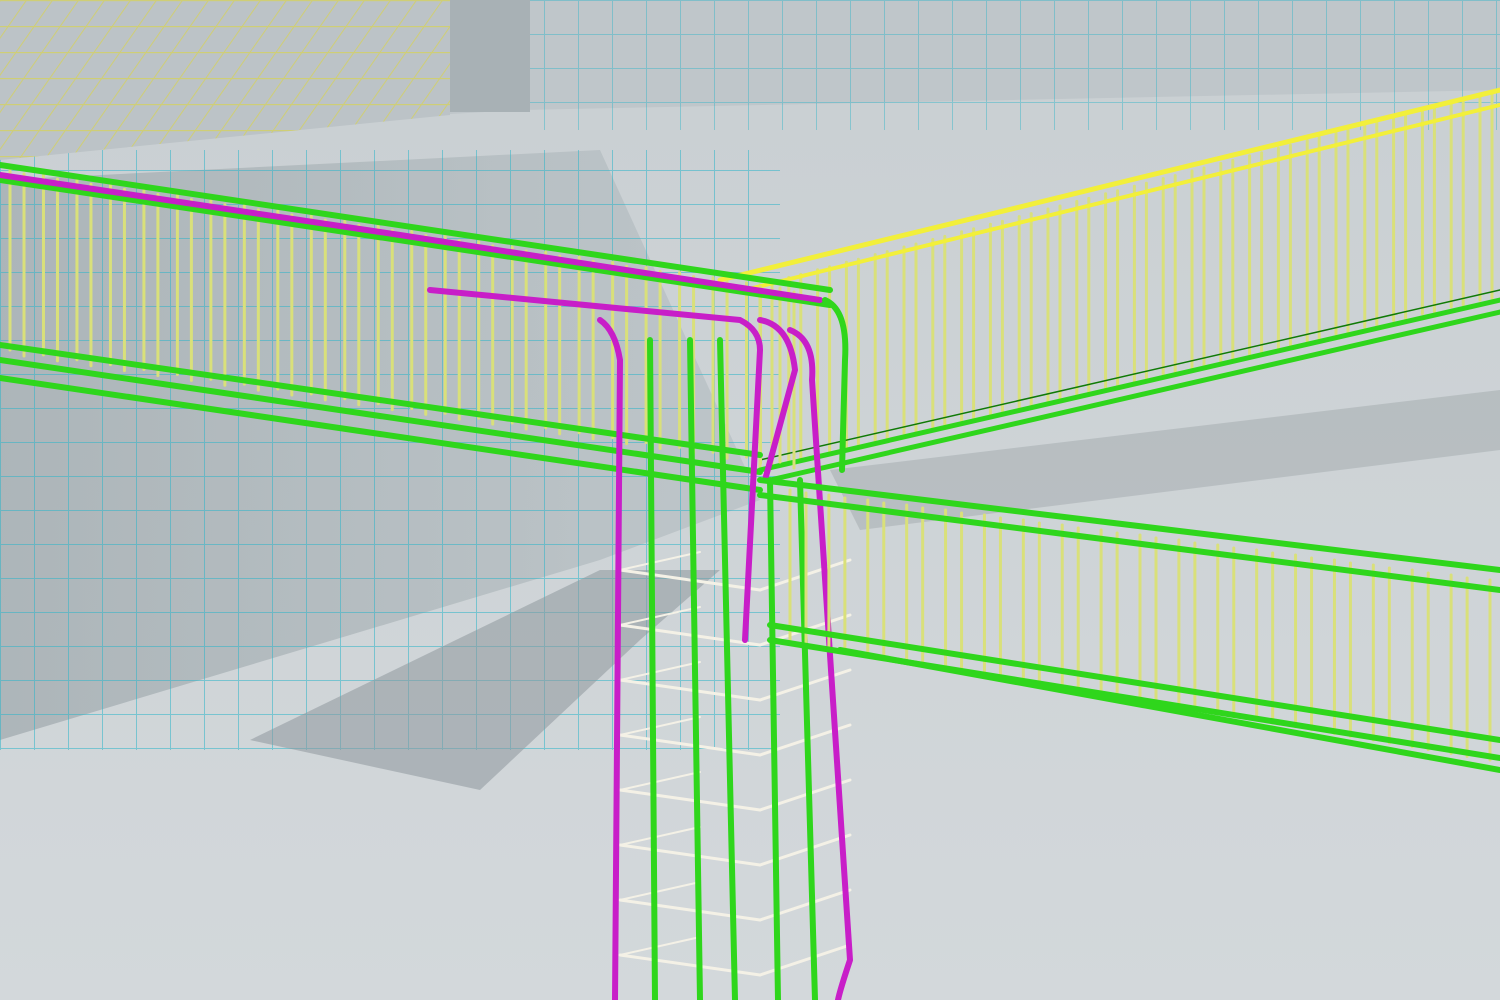 The height and width of the screenshot is (1000, 1500). Describe the element at coordinates (490, 56) in the screenshot. I see `concrete-pillar-block` at that location.